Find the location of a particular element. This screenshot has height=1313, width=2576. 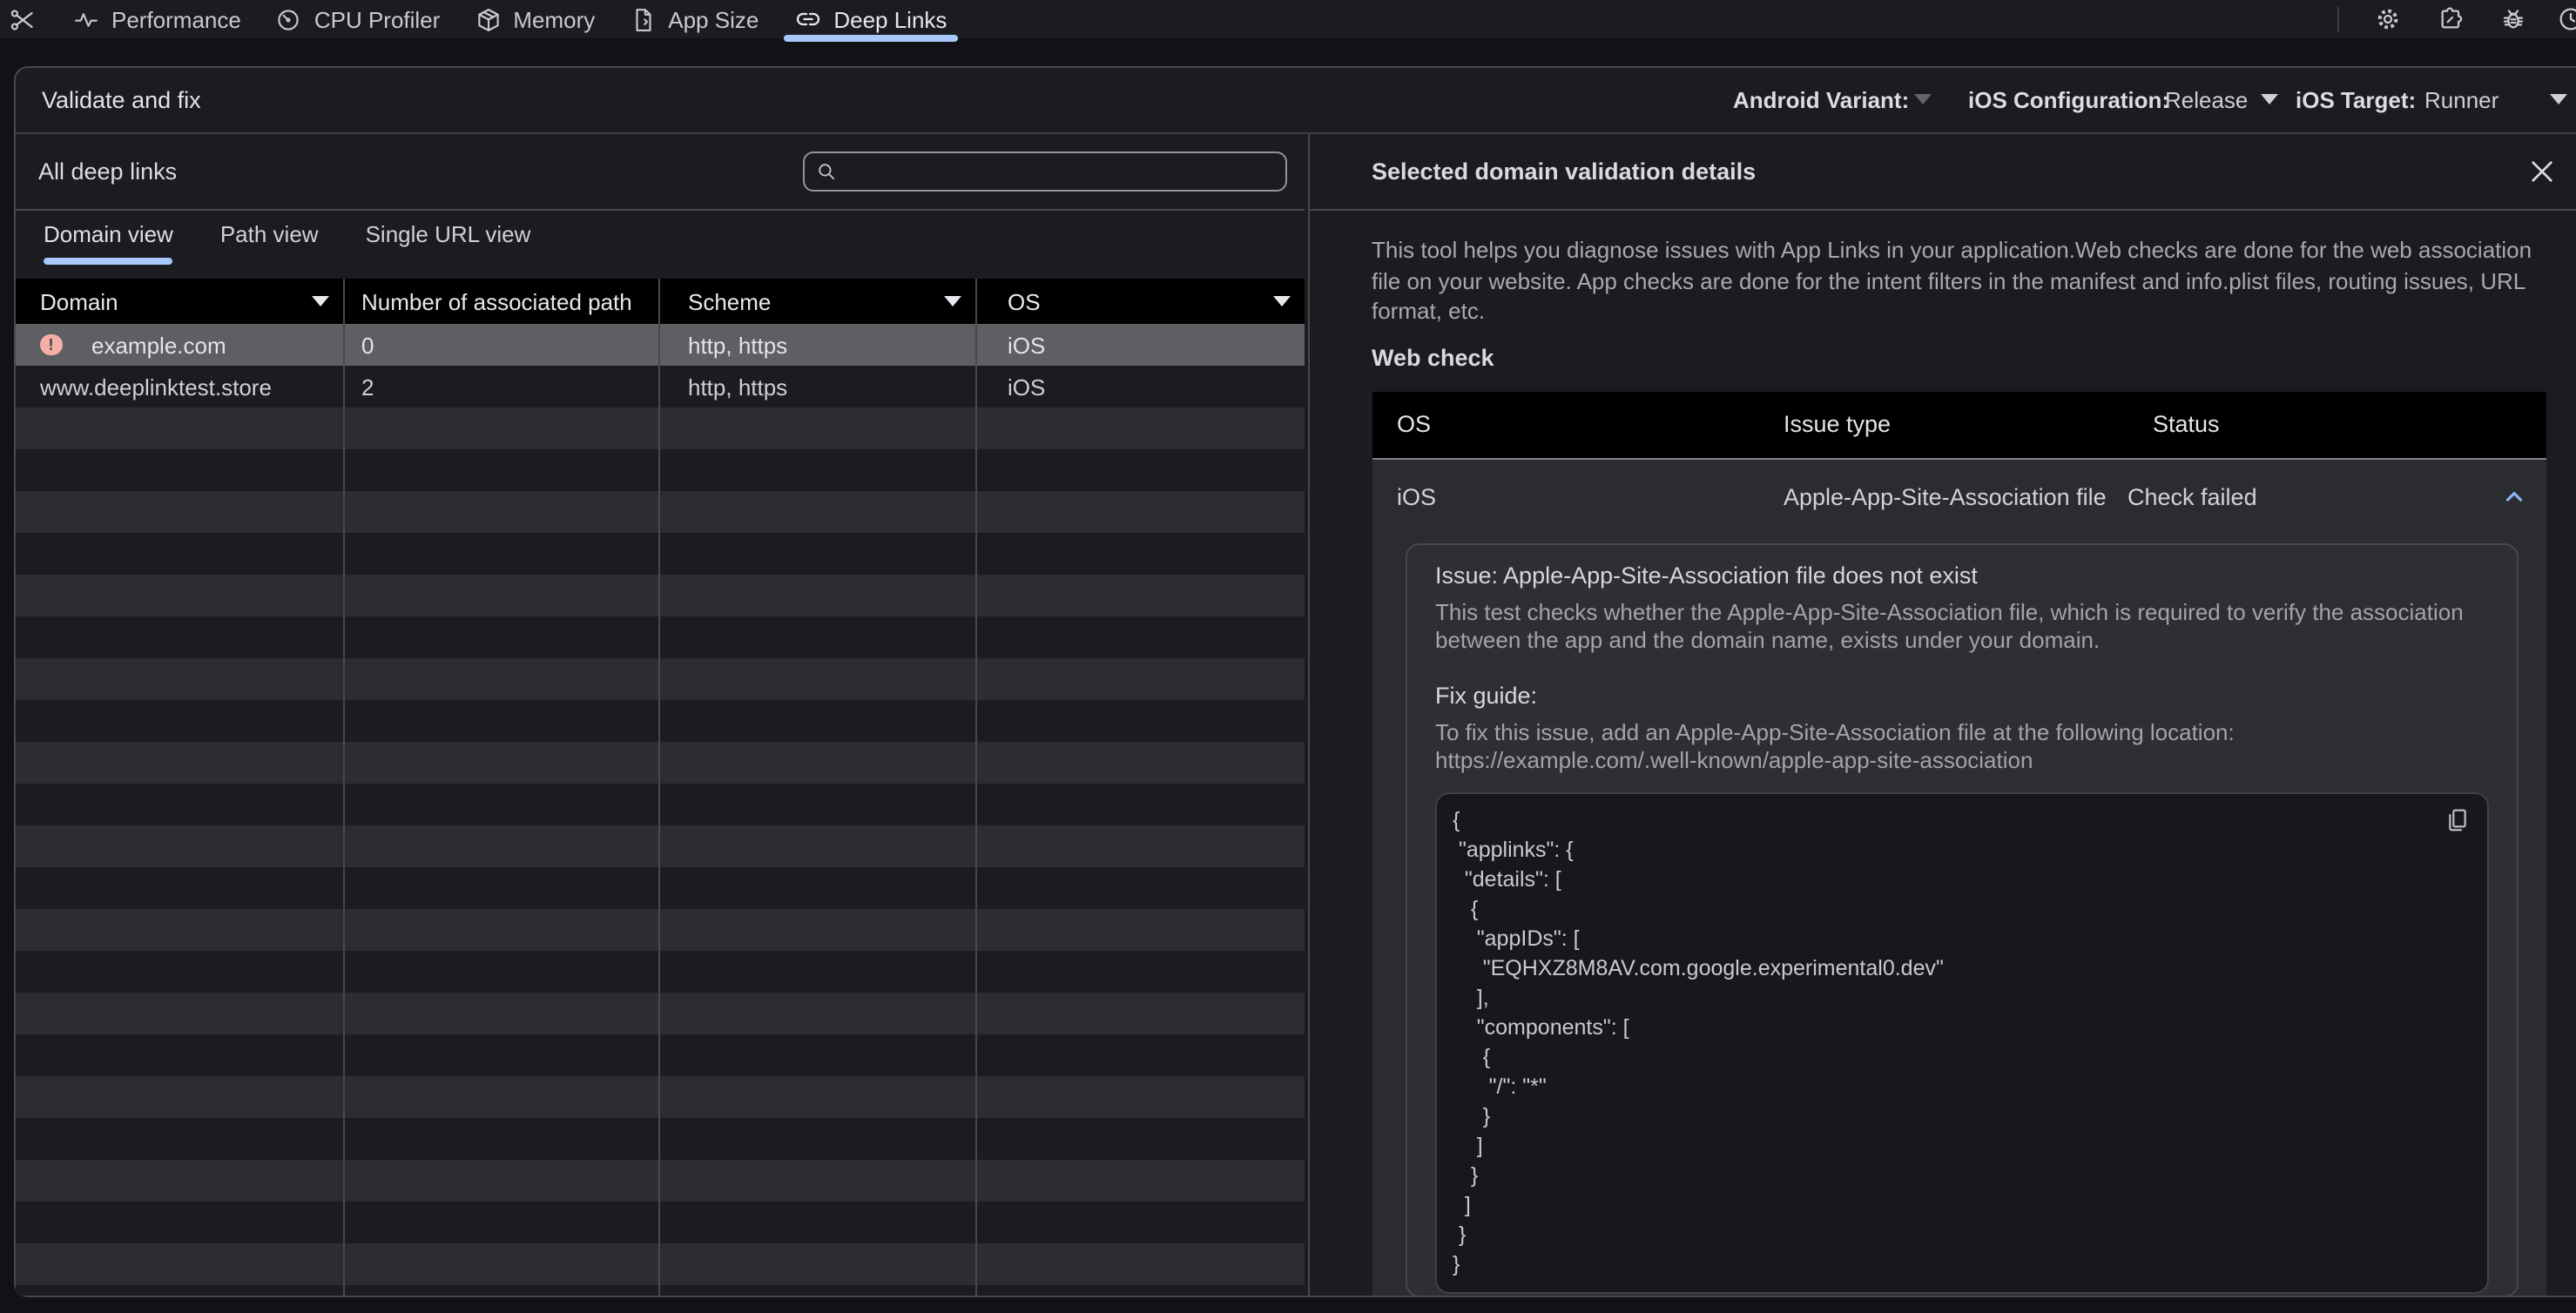

search-input is located at coordinates (1065, 171).